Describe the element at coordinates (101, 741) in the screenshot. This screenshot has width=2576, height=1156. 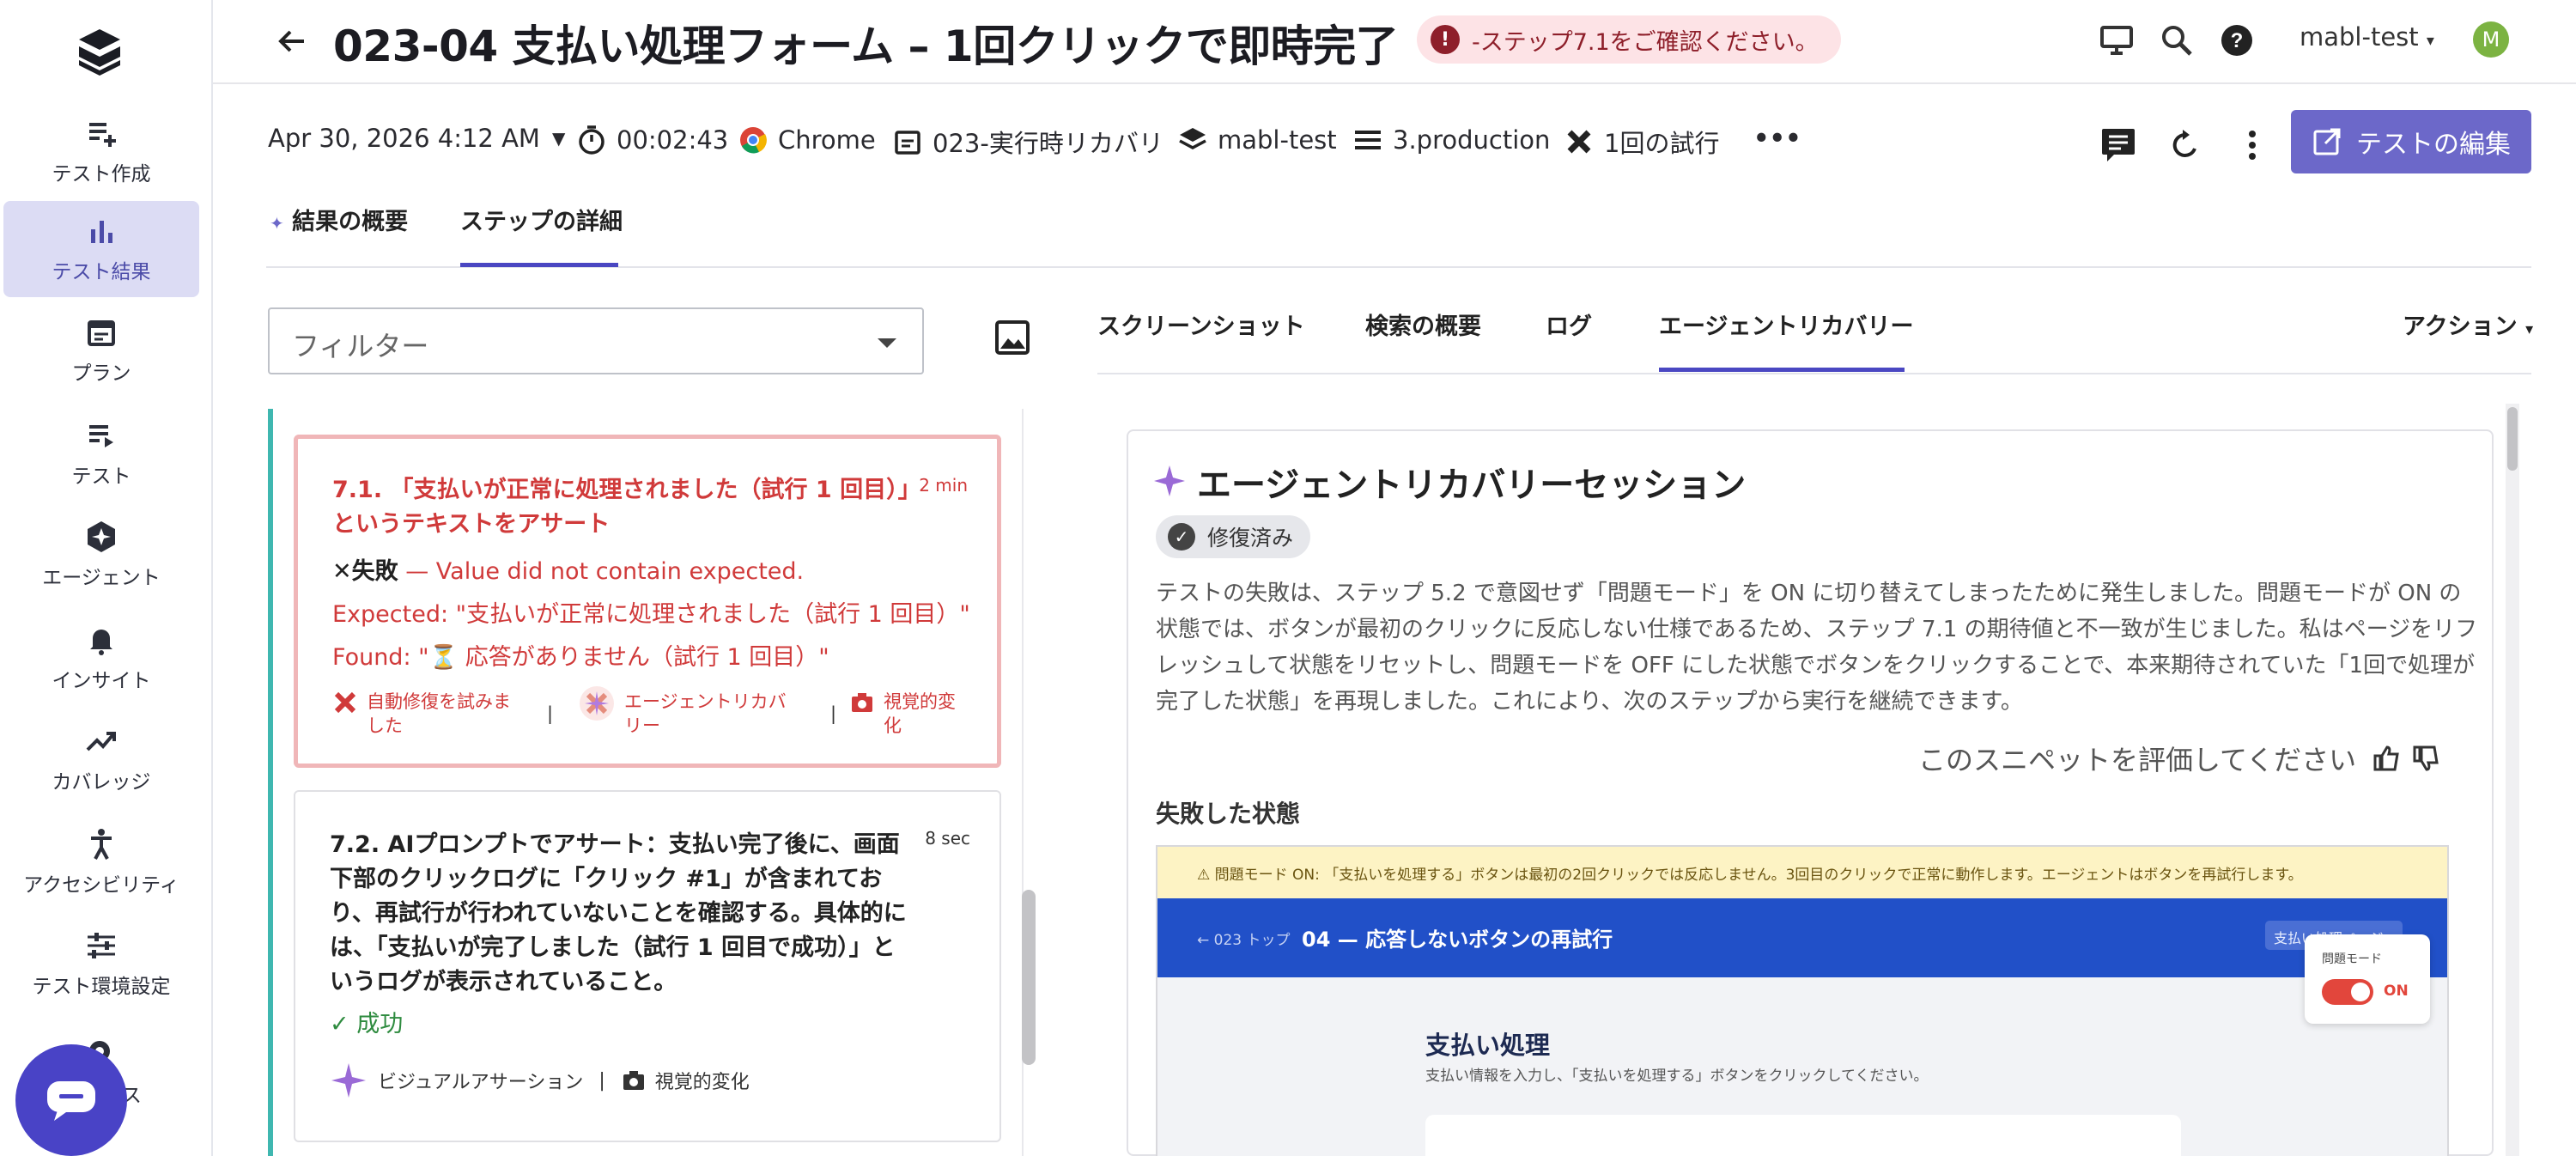
I see `trending-up-icon` at that location.